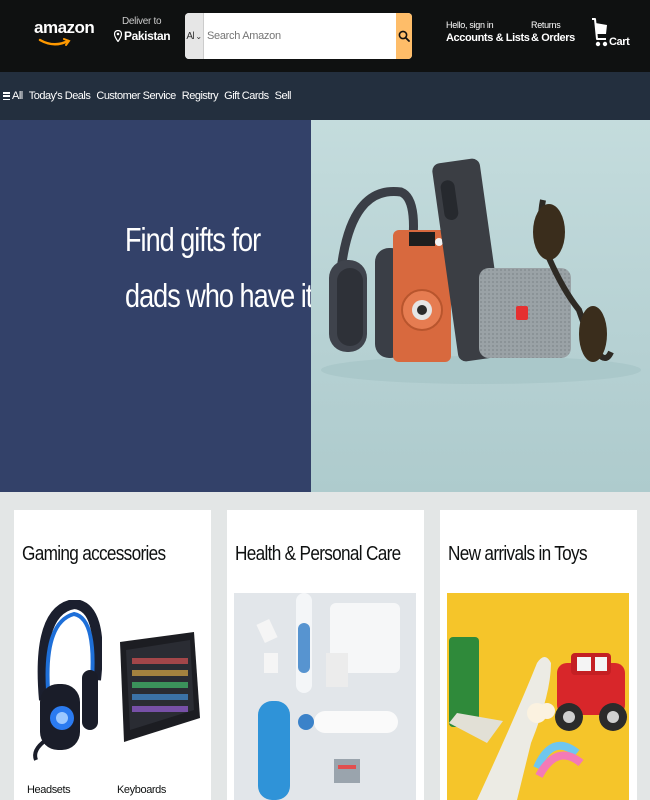 The width and height of the screenshot is (650, 800). I want to click on deliver-country: Pakistan, so click(147, 36).